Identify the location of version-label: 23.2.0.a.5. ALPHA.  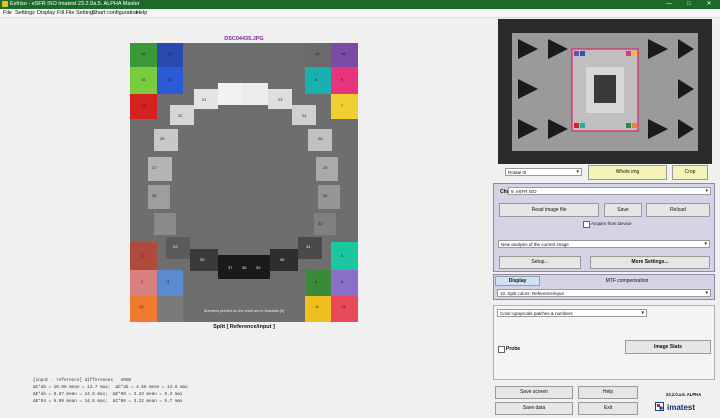
(684, 394).